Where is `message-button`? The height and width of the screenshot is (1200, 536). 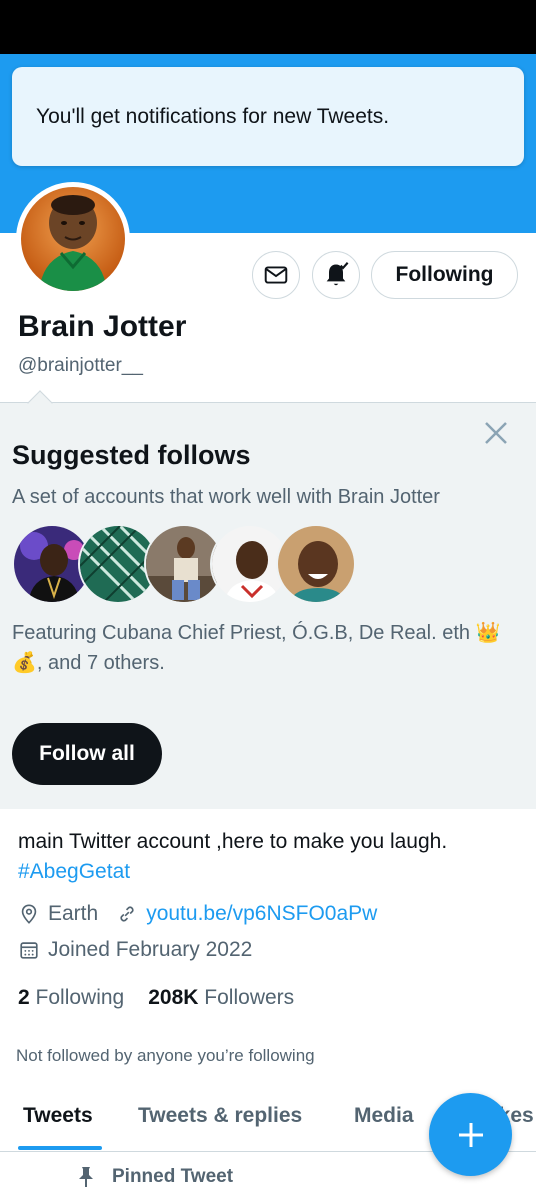 message-button is located at coordinates (276, 275).